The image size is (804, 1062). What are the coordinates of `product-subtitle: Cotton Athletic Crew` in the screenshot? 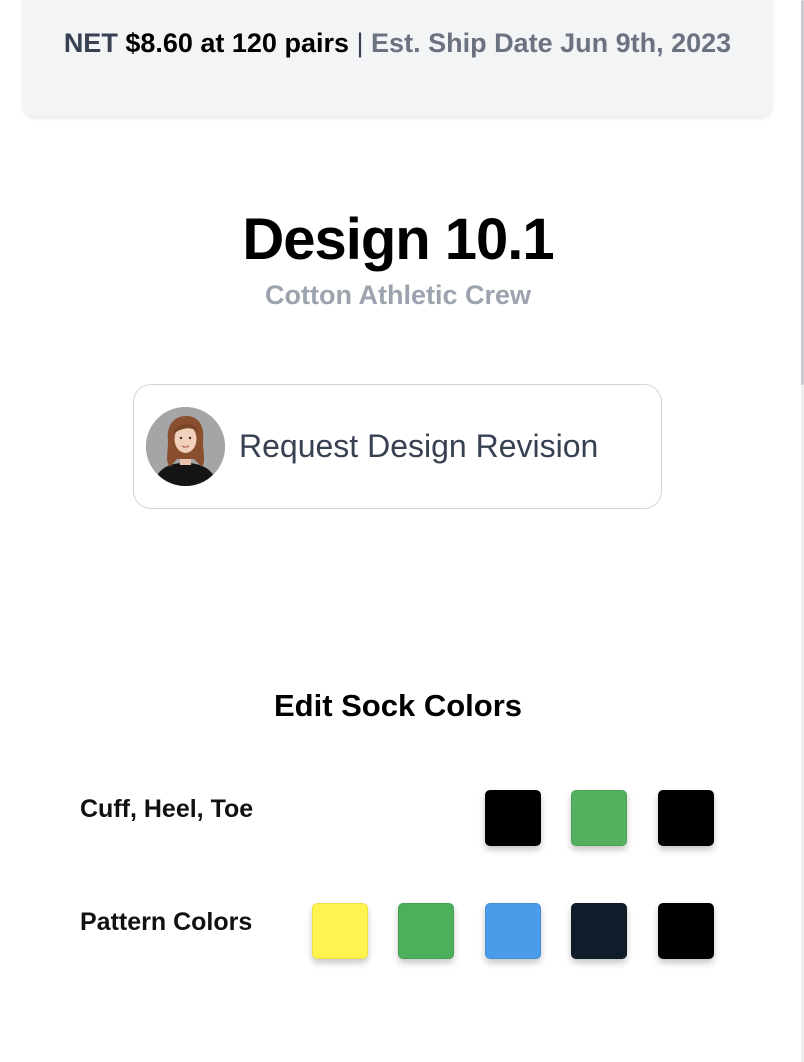 It's located at (398, 295).